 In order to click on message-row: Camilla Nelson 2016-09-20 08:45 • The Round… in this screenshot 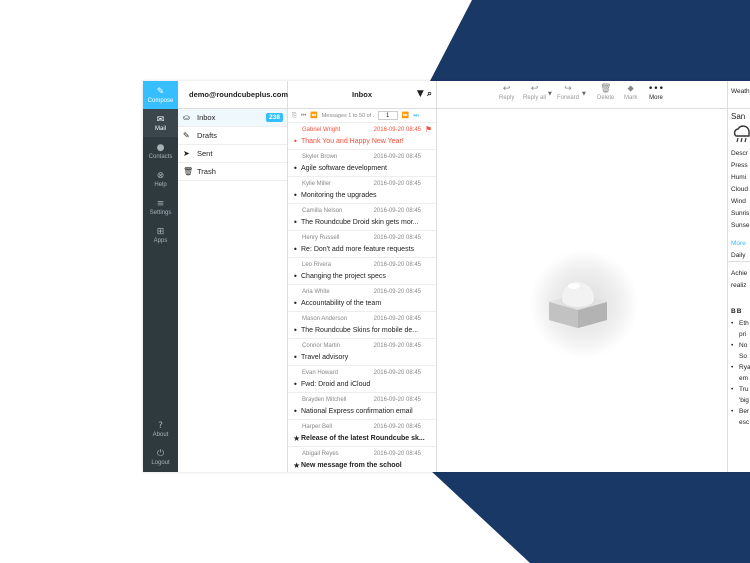, I will do `click(362, 217)`.